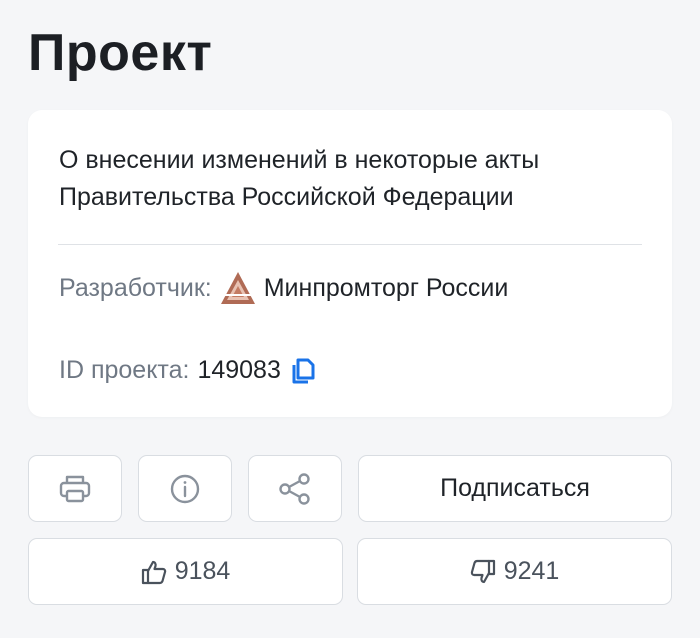 The height and width of the screenshot is (638, 700). What do you see at coordinates (350, 244) in the screenshot?
I see `divider` at bounding box center [350, 244].